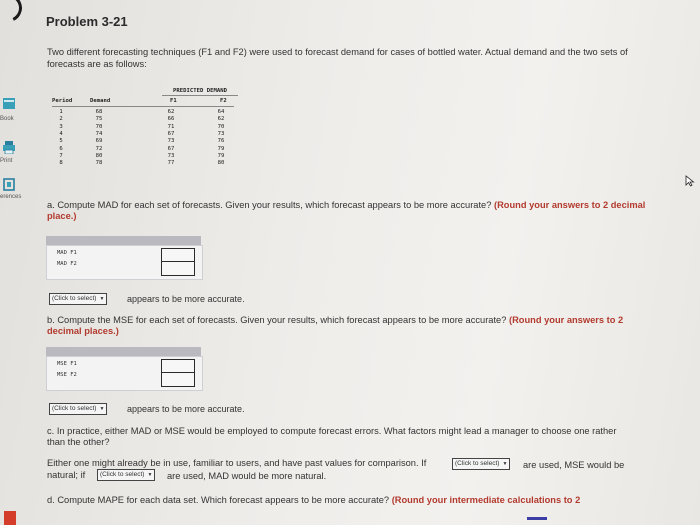  What do you see at coordinates (78, 299) in the screenshot?
I see `part-a-select: (Click to select) ▼` at bounding box center [78, 299].